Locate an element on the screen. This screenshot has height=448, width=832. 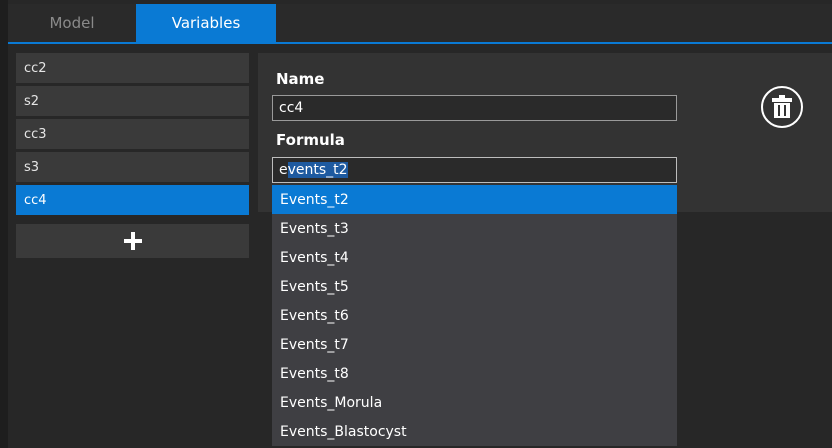
formula-typed-text: e is located at coordinates (283, 170).